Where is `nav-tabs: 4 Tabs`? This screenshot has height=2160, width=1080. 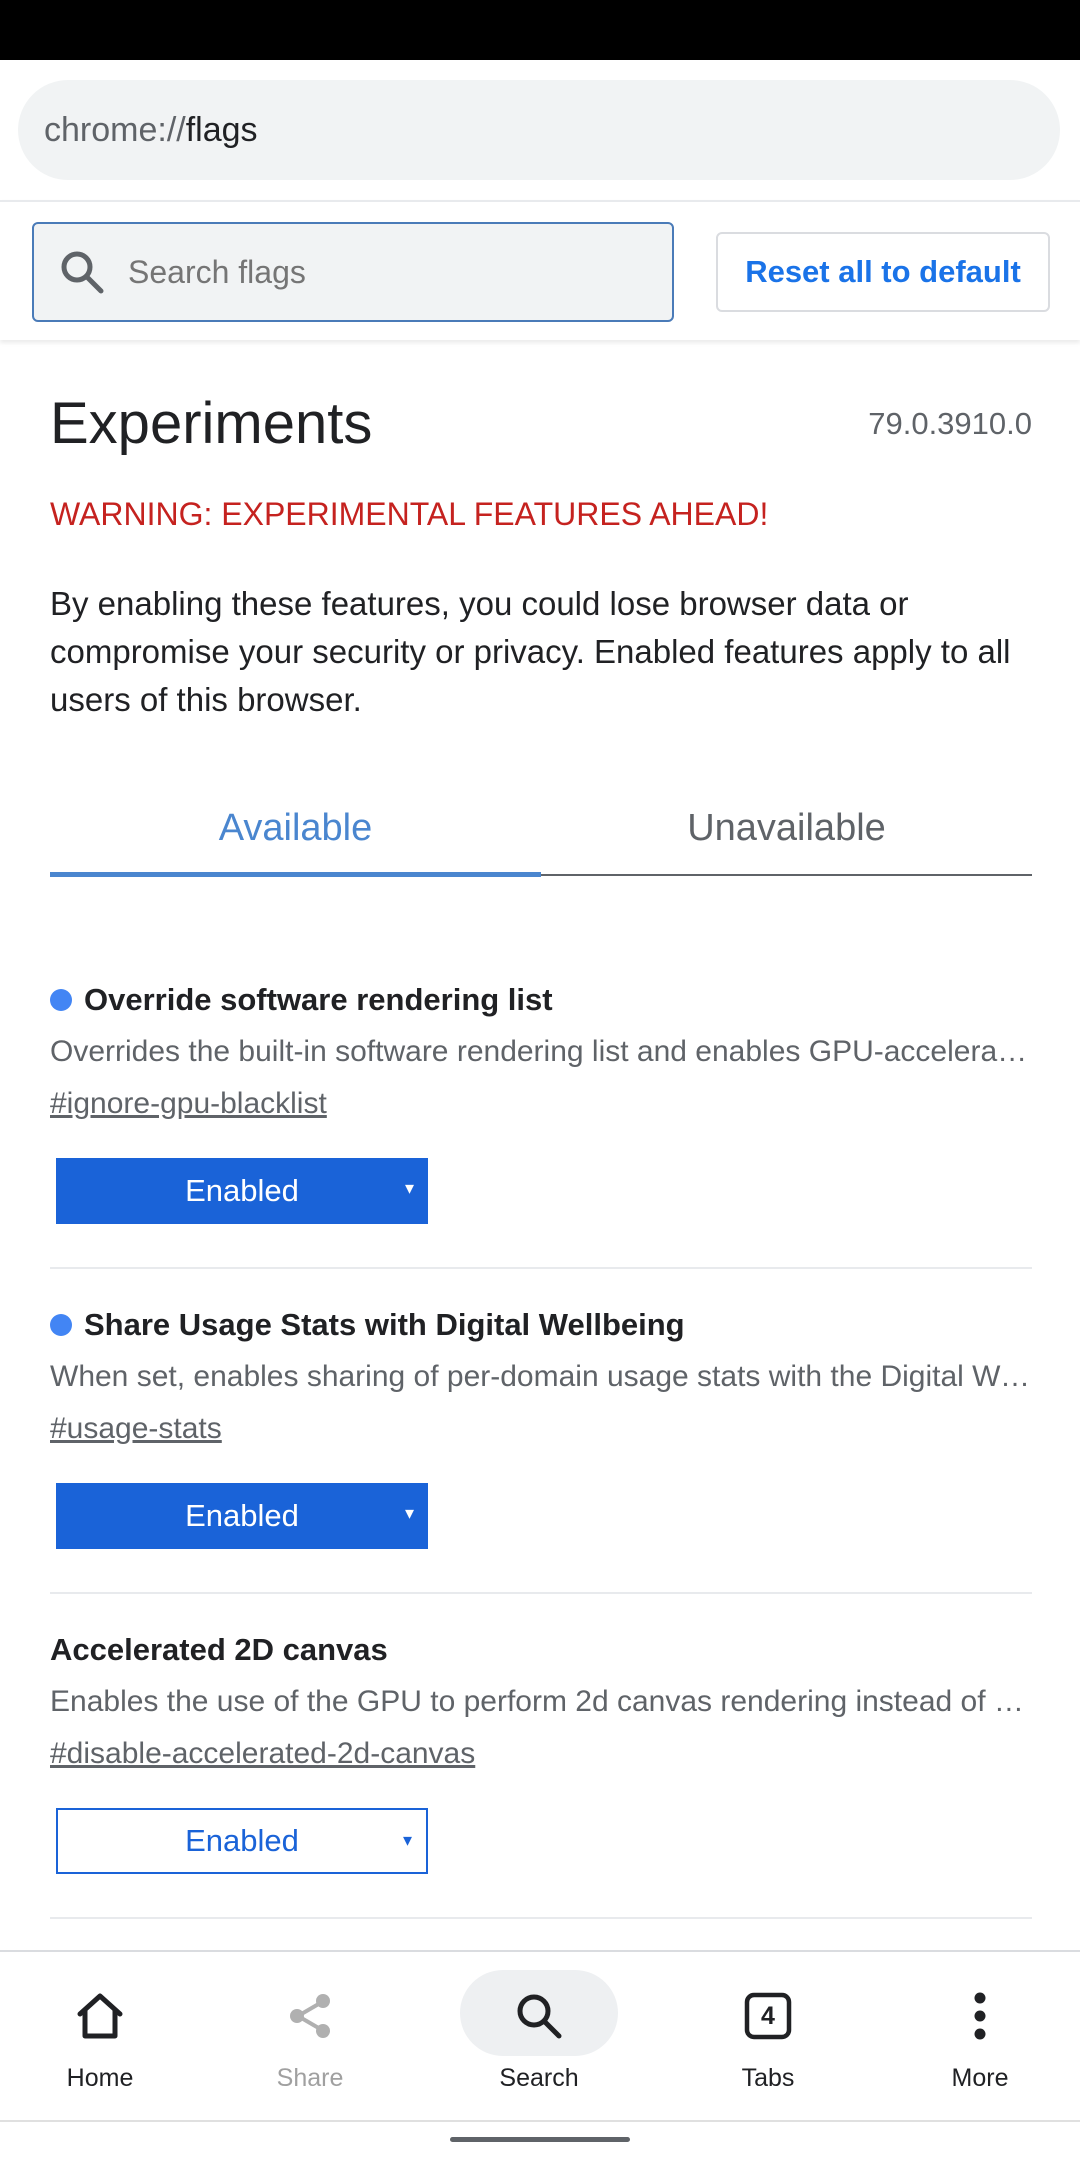
nav-tabs: 4 Tabs is located at coordinates (768, 2038).